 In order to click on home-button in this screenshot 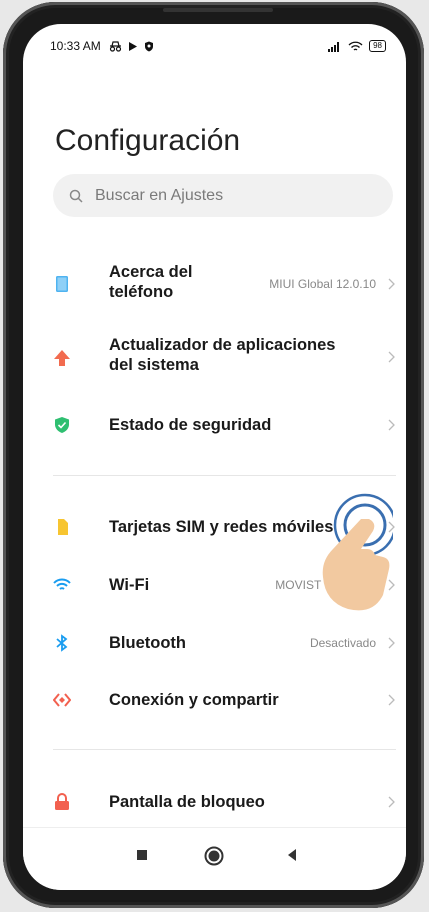, I will do `click(214, 856)`.